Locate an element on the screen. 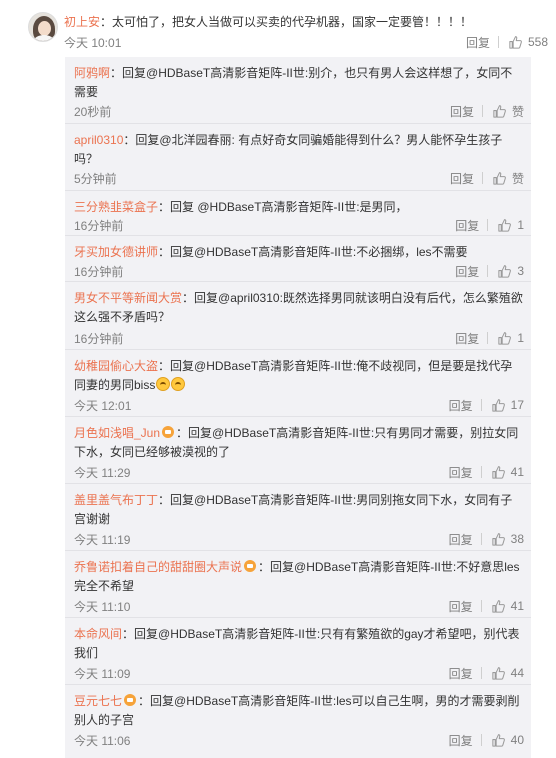 Image resolution: width=556 pixels, height=758 pixels. reply-author: 阿鸦啊 is located at coordinates (92, 73).